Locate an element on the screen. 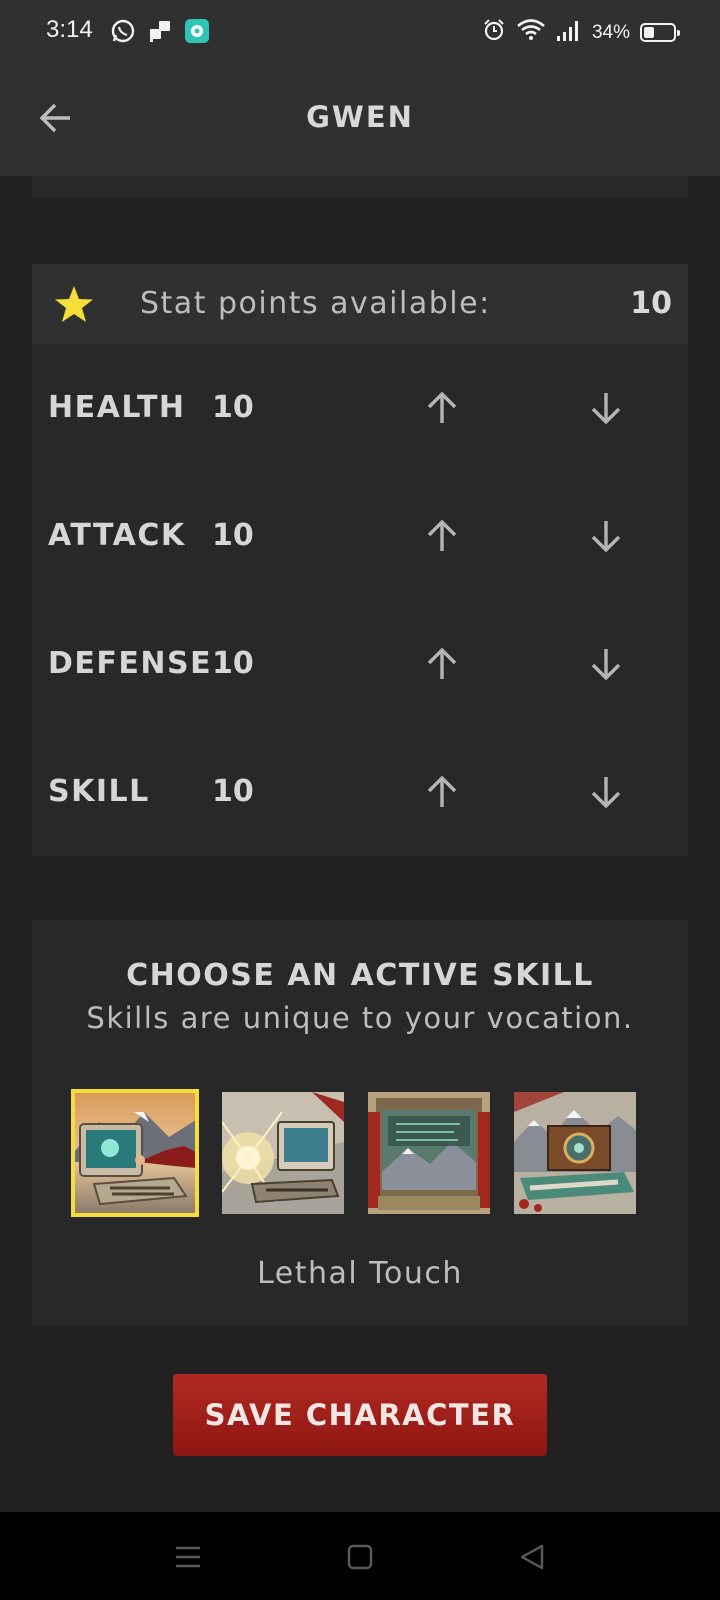  back-triangle-icon is located at coordinates (532, 1557).